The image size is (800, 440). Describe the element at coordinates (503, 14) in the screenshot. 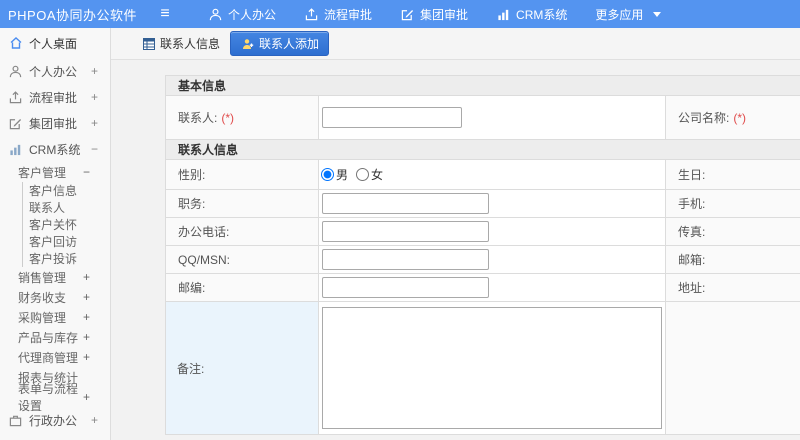

I see `bar-chart-icon` at that location.